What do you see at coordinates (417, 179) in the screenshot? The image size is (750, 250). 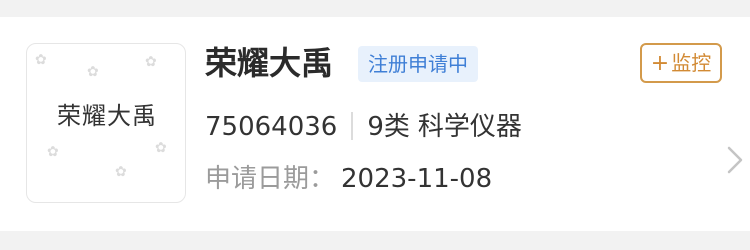 I see `apply-date-value: 2023-11-08` at bounding box center [417, 179].